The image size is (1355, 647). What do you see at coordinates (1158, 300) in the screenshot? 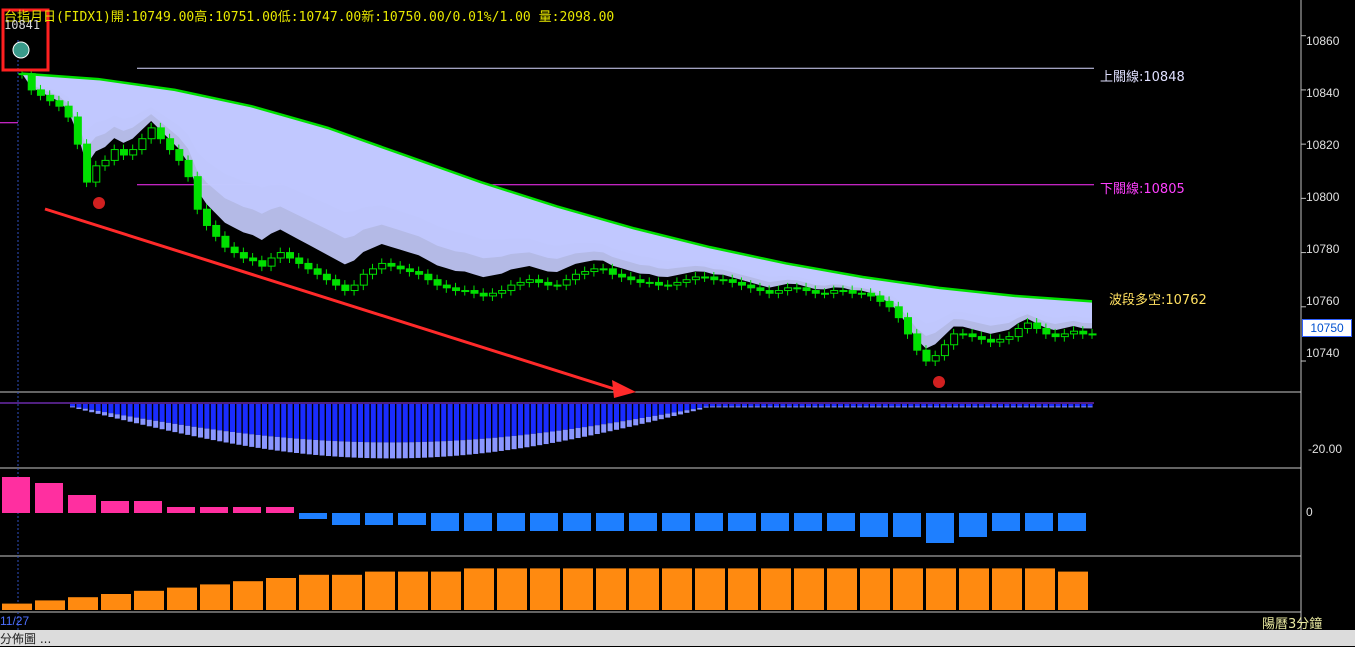
I see `wave-label: 波段多空:10762` at bounding box center [1158, 300].